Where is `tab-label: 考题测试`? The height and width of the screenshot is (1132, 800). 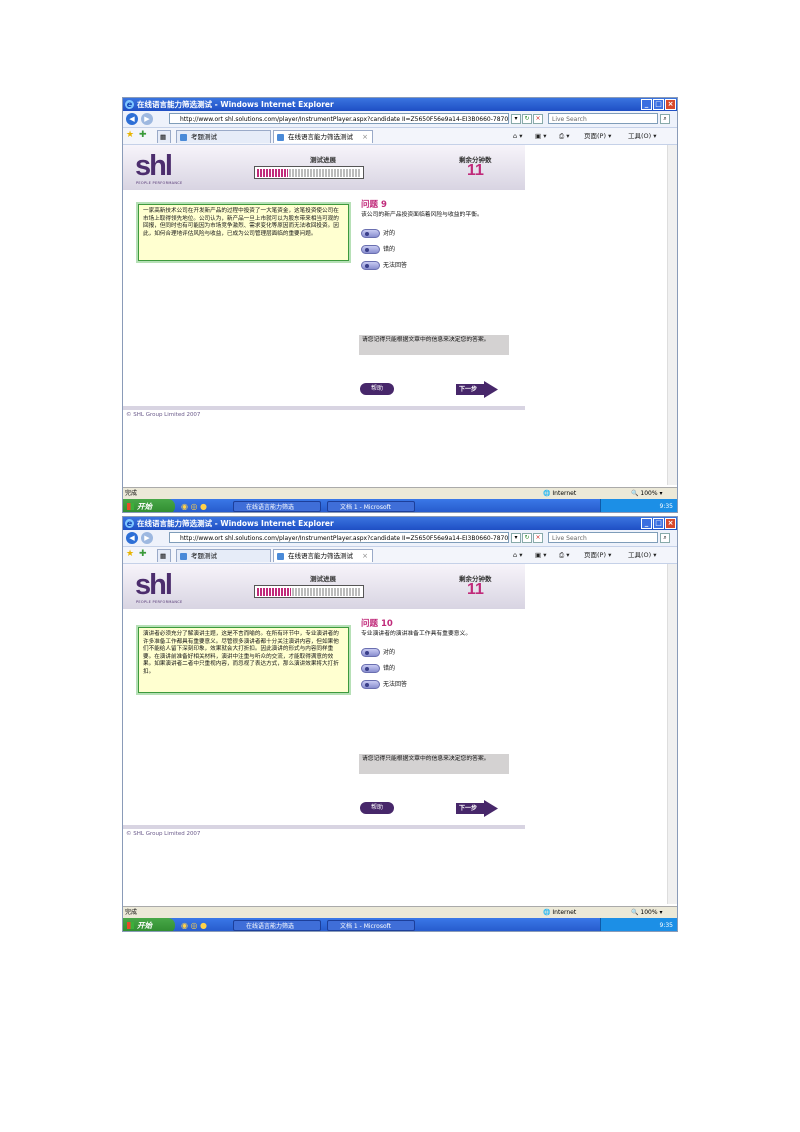
tab-label: 考题测试 is located at coordinates (204, 137).